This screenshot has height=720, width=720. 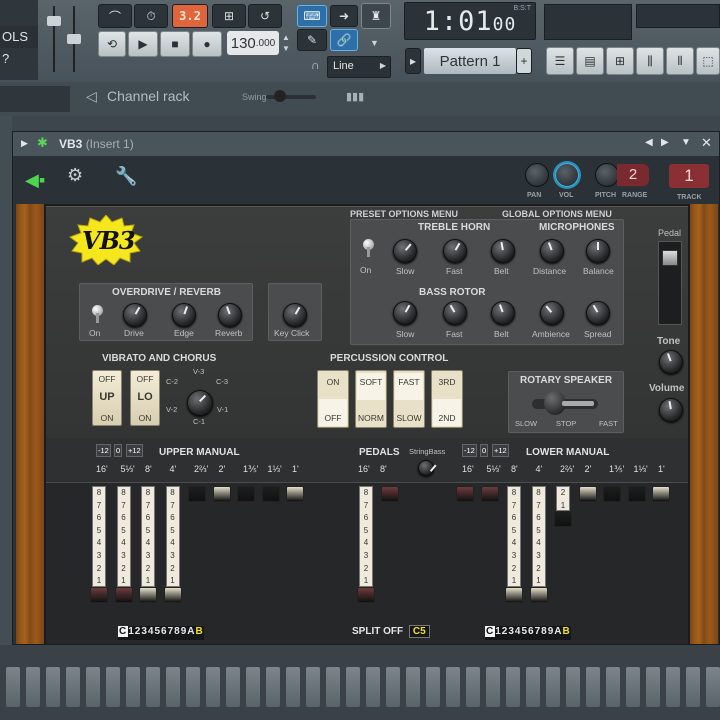 What do you see at coordinates (470, 21) in the screenshot?
I see `song-position-display: 1:01 00 B:S:T` at bounding box center [470, 21].